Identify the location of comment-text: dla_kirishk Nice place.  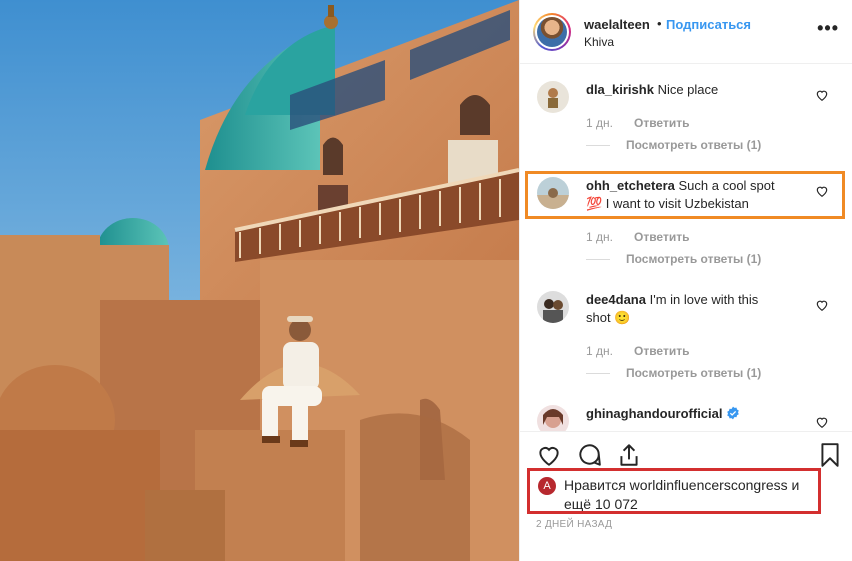
(701, 90).